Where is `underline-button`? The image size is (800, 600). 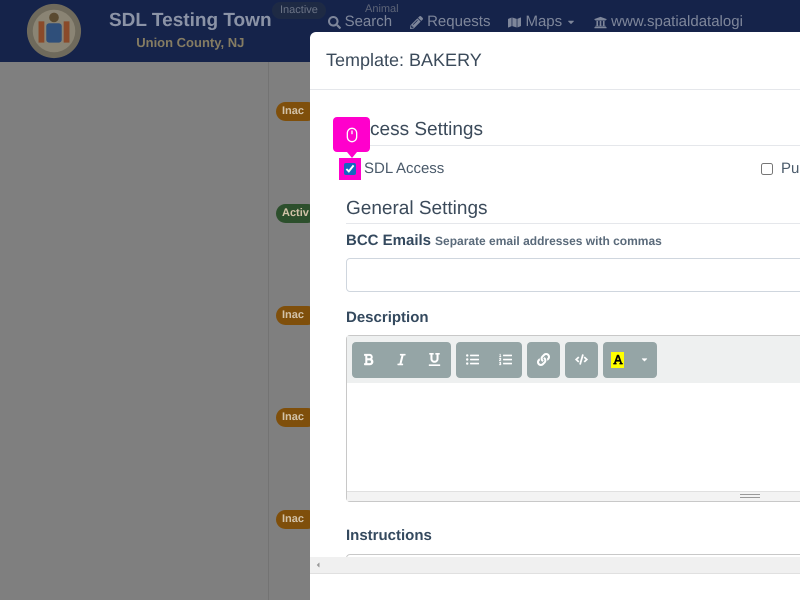
underline-button is located at coordinates (434, 360).